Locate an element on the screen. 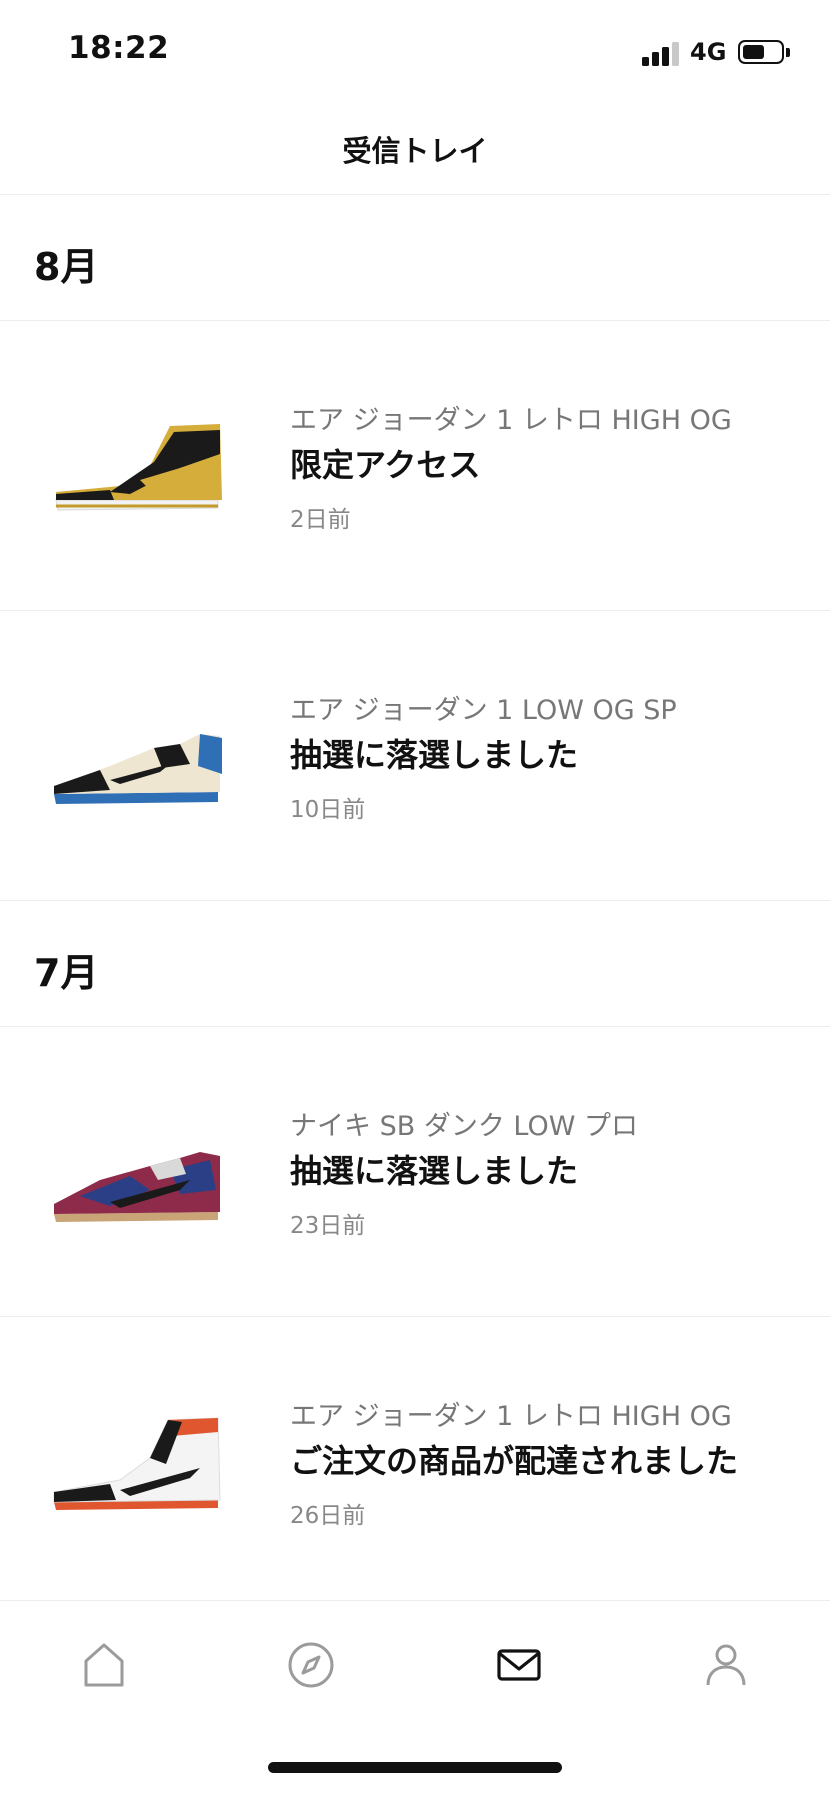 The width and height of the screenshot is (830, 1796). tab-home is located at coordinates (104, 1665).